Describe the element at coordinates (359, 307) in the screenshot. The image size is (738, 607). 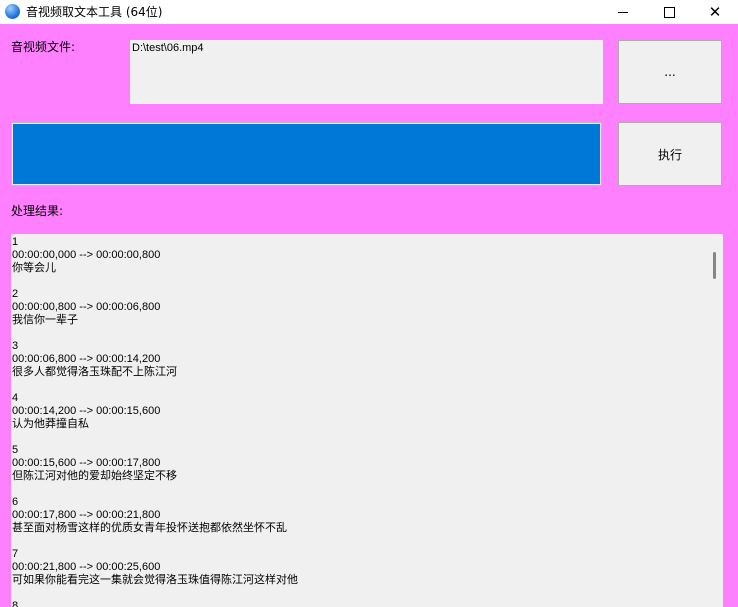
I see `subtitle-entry: 2 00:00:00,800 --> 00:00:06,800 我信你一辈子` at that location.